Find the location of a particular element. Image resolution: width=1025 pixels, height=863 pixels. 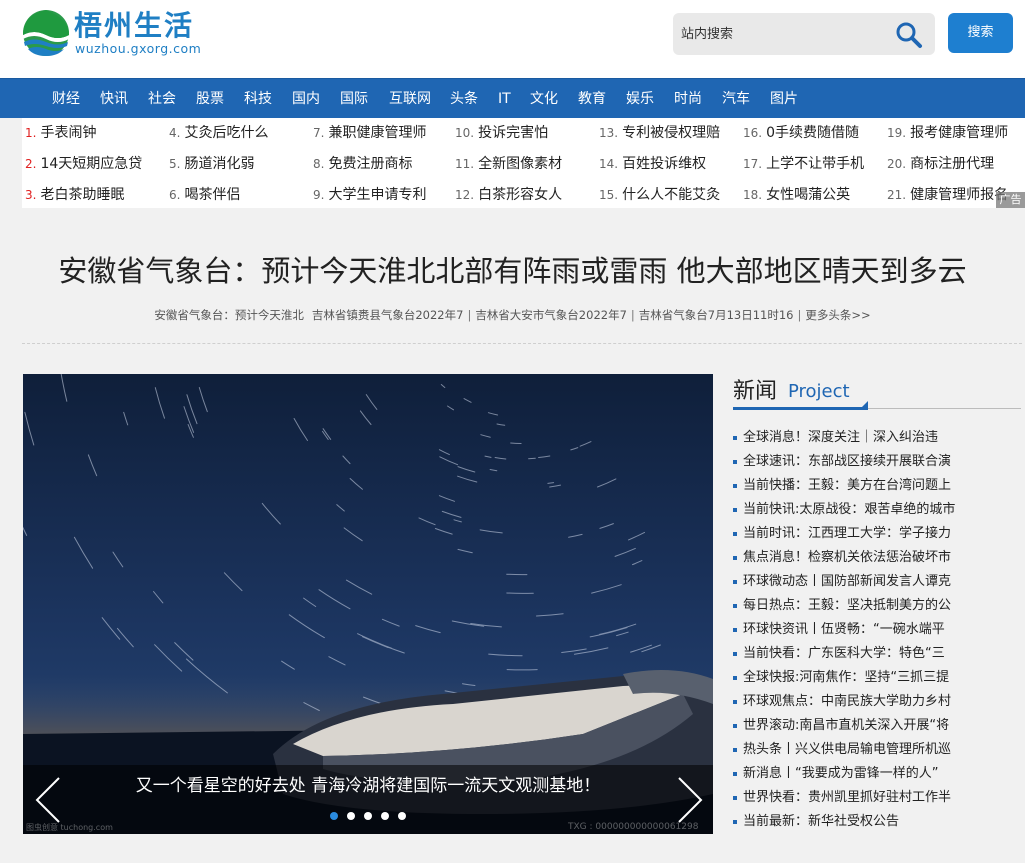

news-item-text: 热头条丨兴义供电局输电管理所机巡 is located at coordinates (847, 749).